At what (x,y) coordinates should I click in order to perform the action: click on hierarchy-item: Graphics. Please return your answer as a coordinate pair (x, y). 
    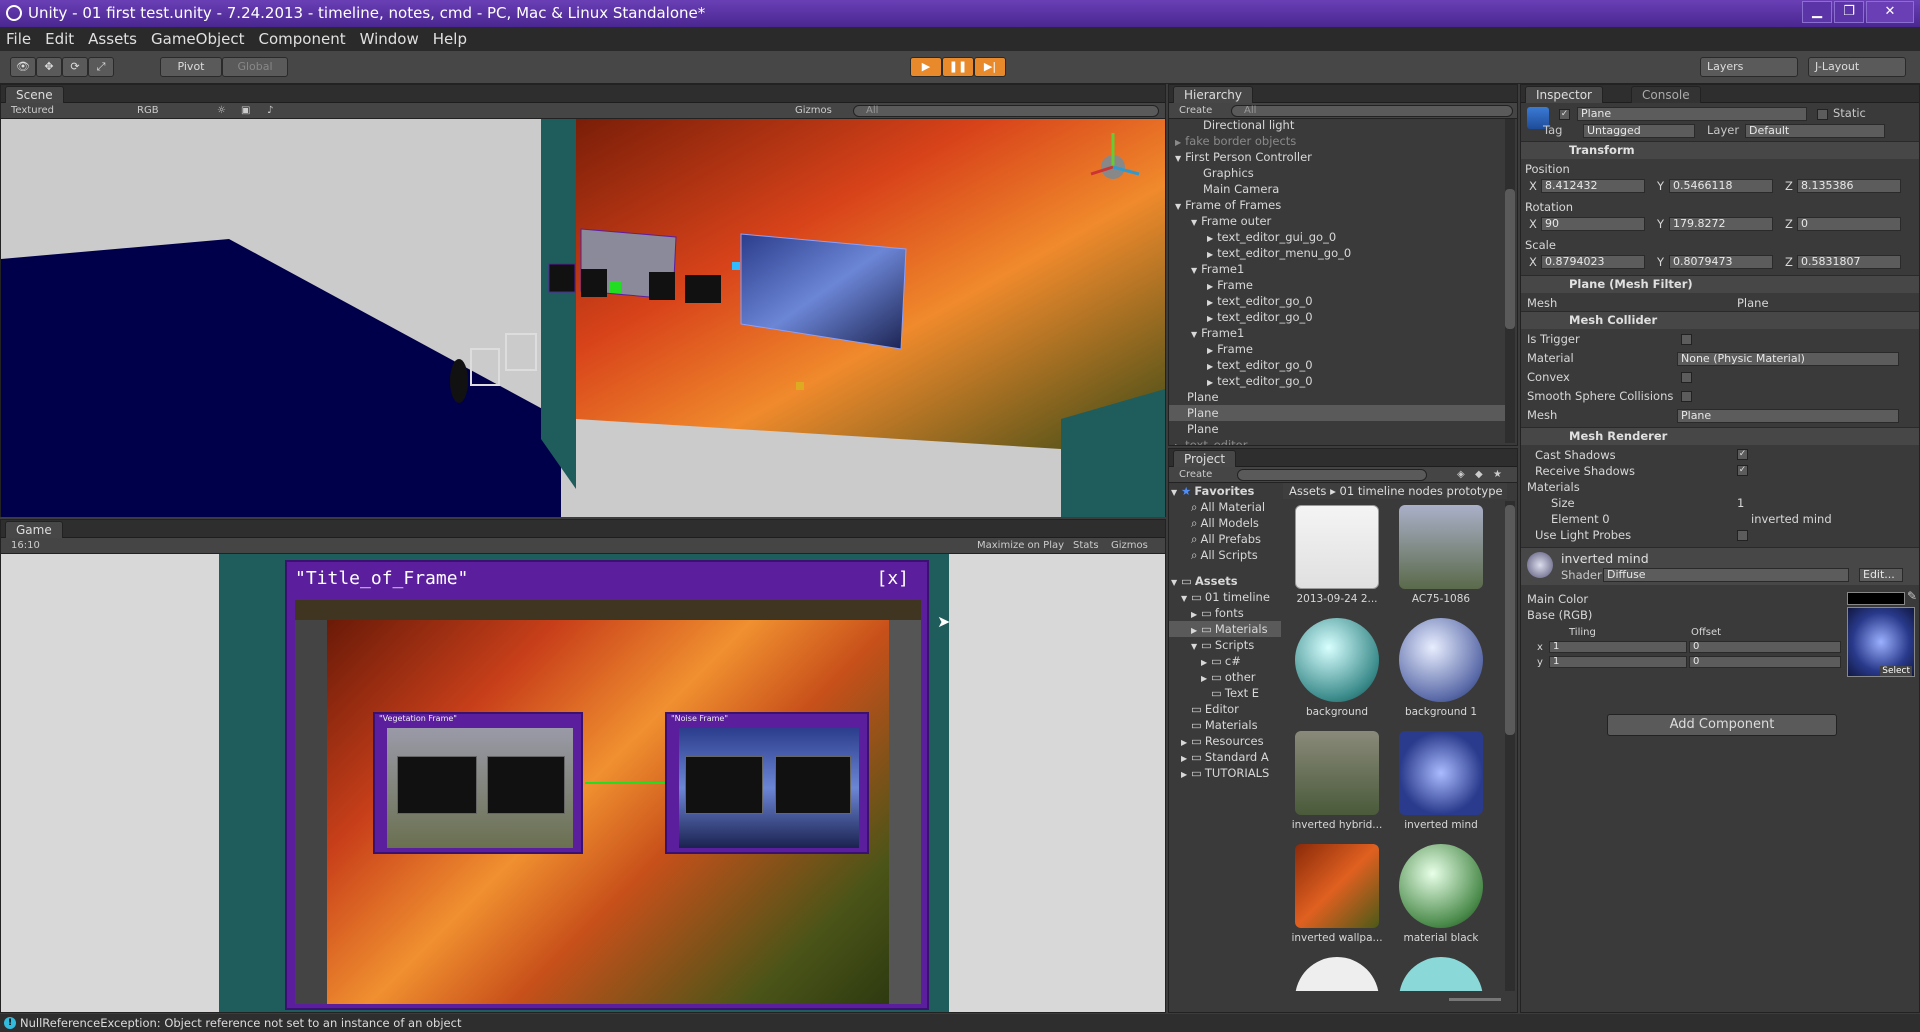
    Looking at the image, I should click on (1337, 173).